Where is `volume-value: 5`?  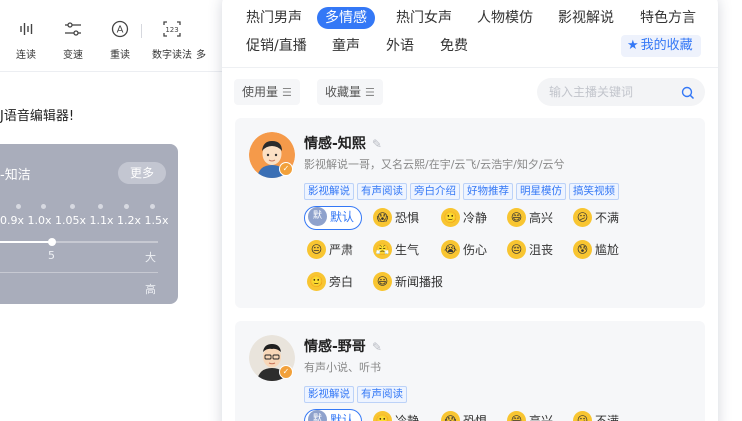
volume-value: 5 is located at coordinates (51, 255).